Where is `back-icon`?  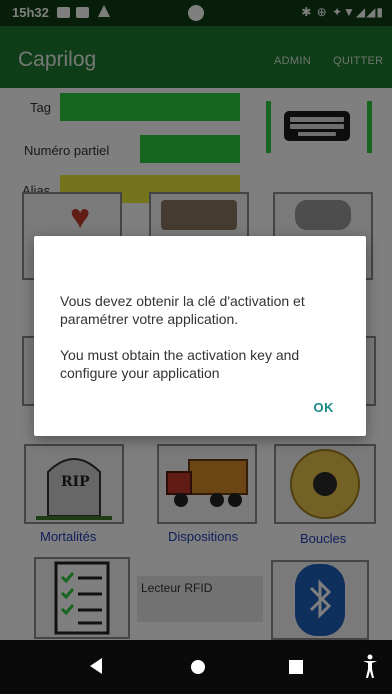
back-icon is located at coordinates (96, 666).